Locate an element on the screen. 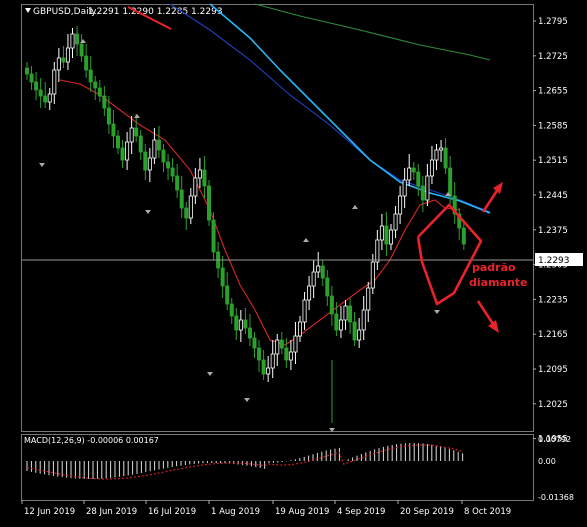 The height and width of the screenshot is (527, 587). date-tick-label: 1 Aug 2019 is located at coordinates (235, 512).